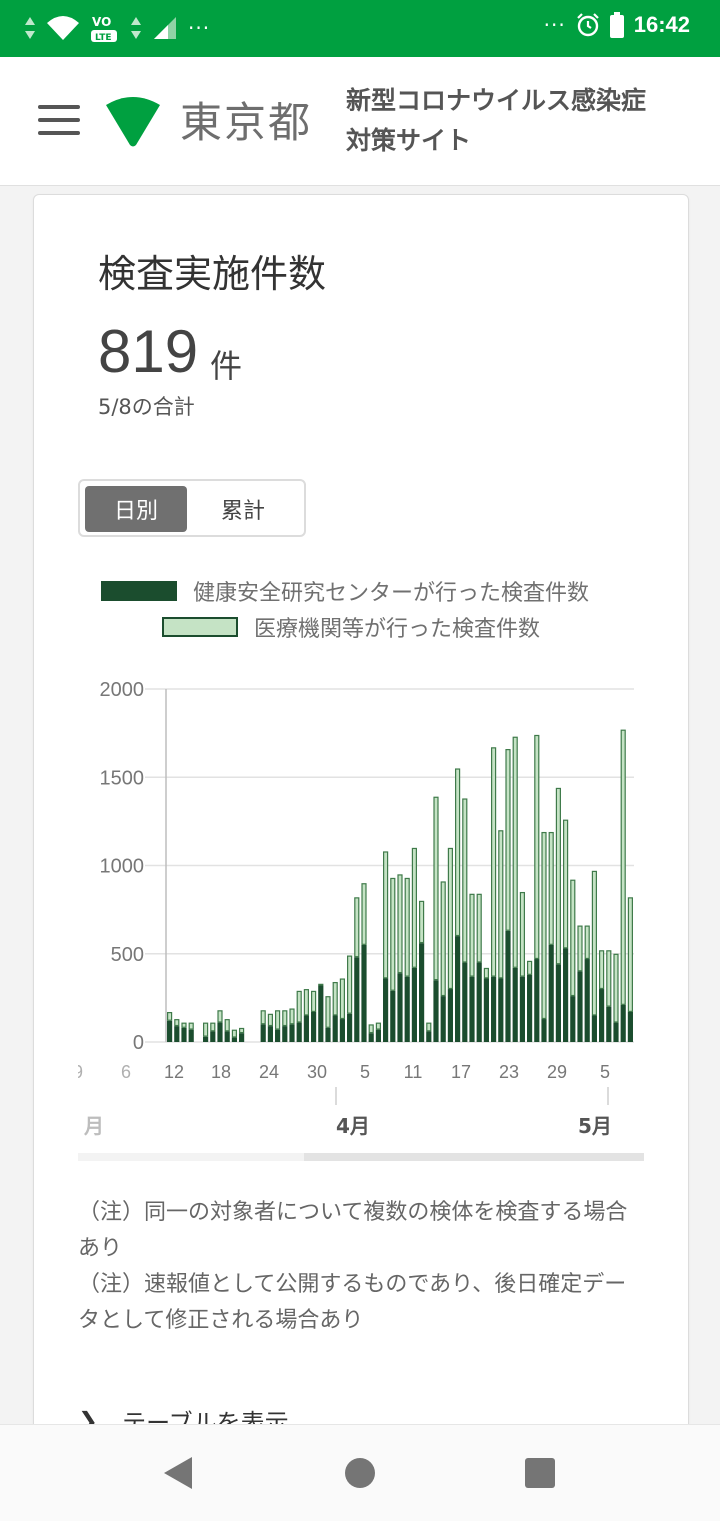 The height and width of the screenshot is (1521, 720). I want to click on y-tick-label-4: 2000, so click(122, 690).